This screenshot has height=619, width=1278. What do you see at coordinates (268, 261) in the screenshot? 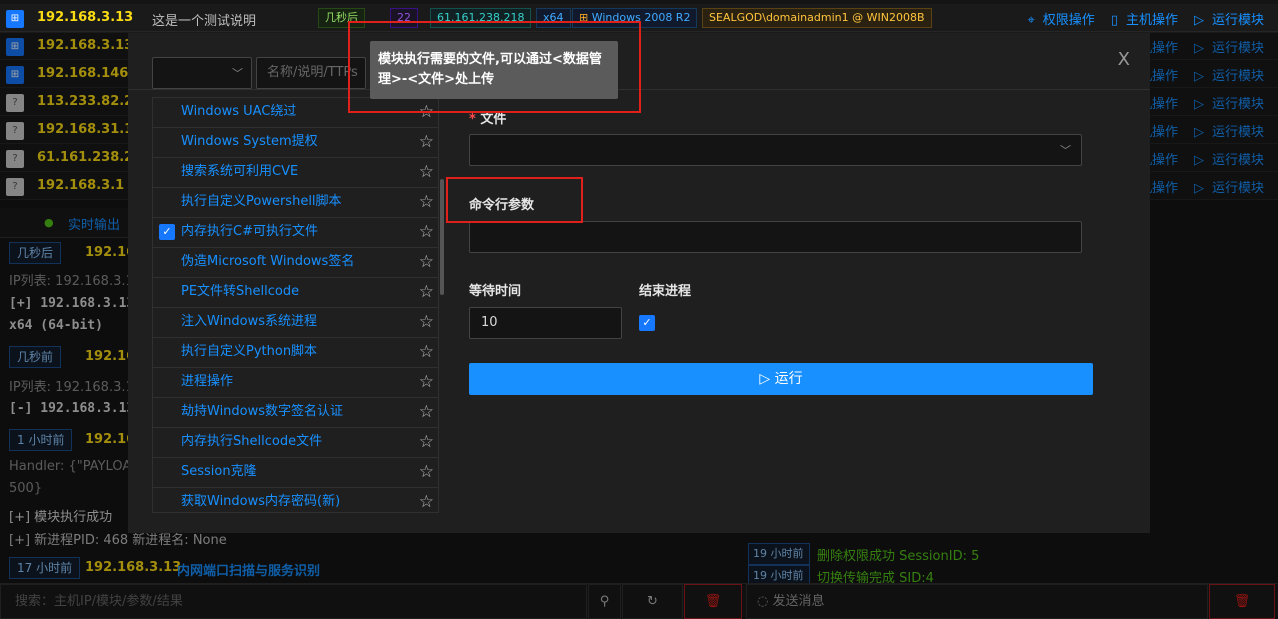
I see `module-name: 伪造Microsoft Windows签名` at bounding box center [268, 261].